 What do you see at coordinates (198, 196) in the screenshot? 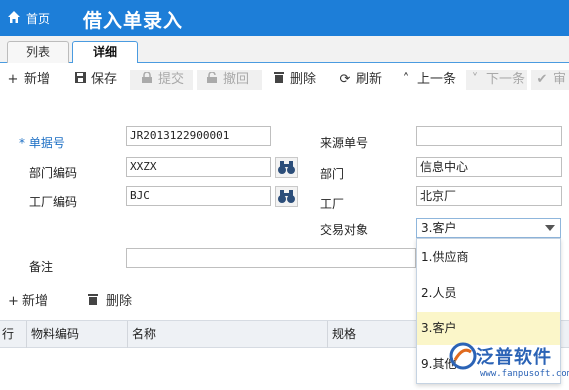
I see `plant-code-field: BJC` at bounding box center [198, 196].